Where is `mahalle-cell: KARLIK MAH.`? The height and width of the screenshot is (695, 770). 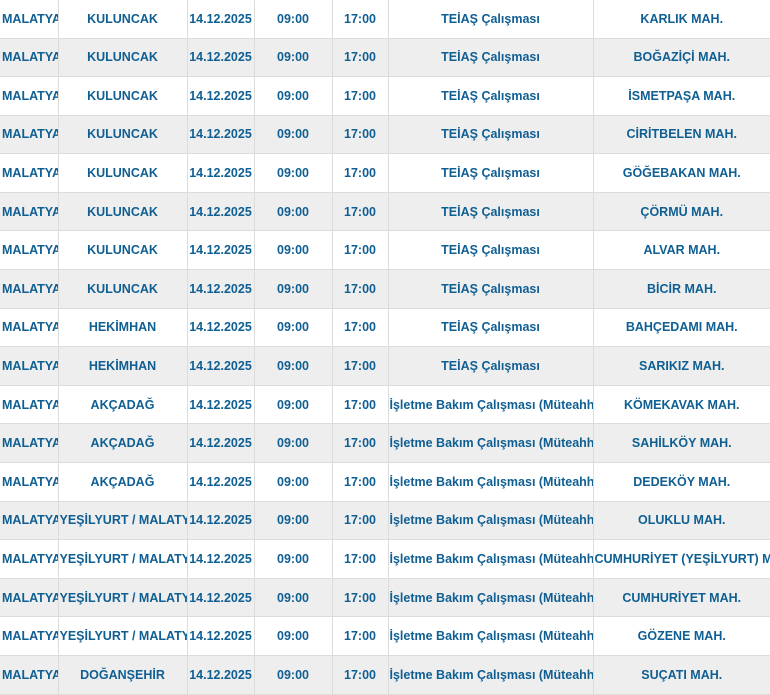
mahalle-cell: KARLIK MAH. is located at coordinates (681, 19).